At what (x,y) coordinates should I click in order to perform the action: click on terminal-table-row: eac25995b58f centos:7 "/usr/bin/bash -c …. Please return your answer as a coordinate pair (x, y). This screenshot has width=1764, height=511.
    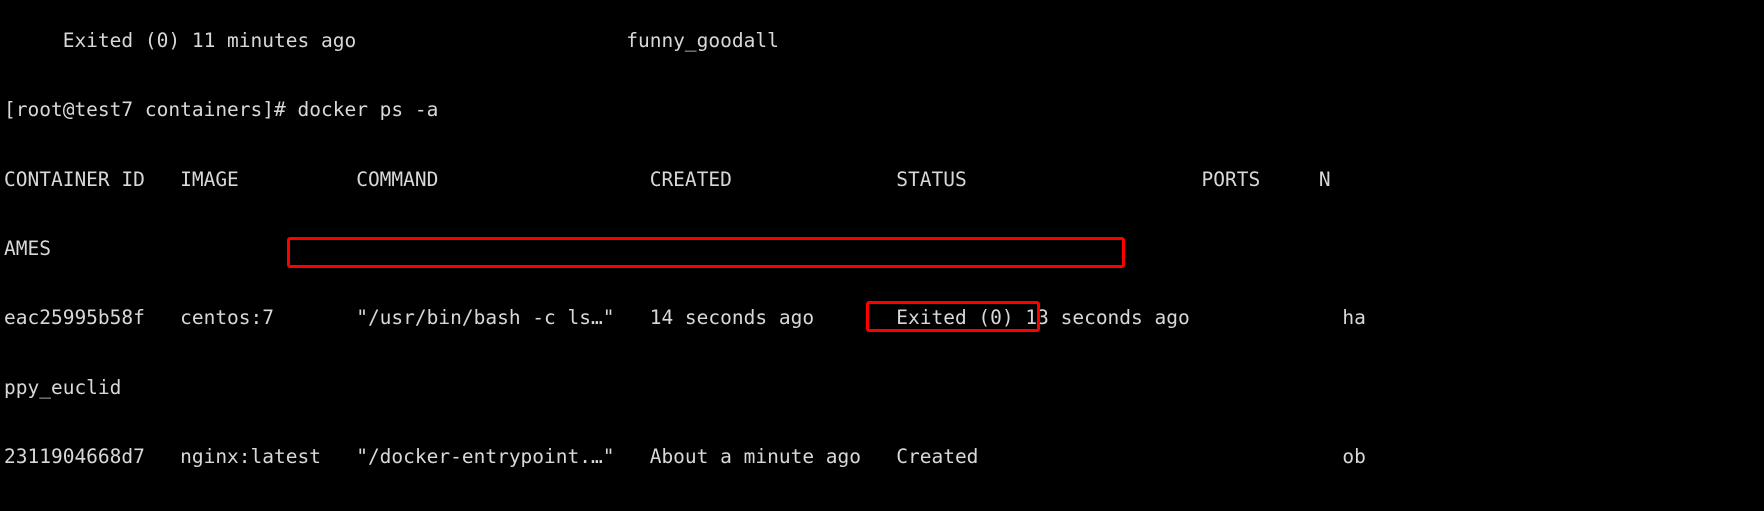
    Looking at the image, I should click on (685, 318).